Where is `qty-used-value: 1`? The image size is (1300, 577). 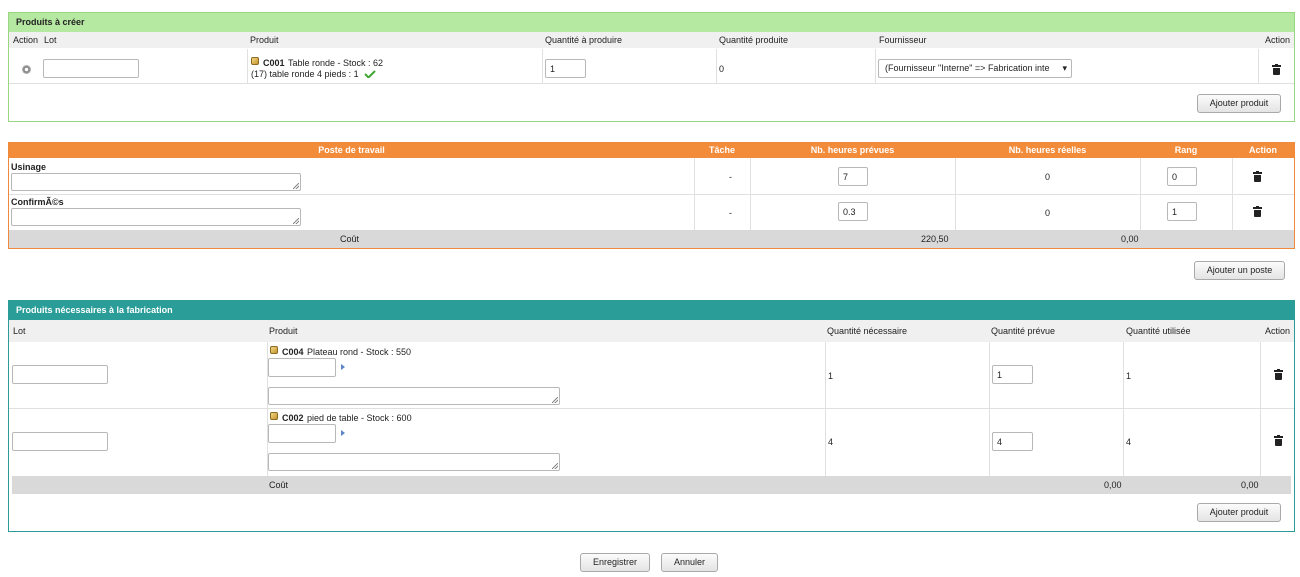 qty-used-value: 1 is located at coordinates (1129, 376).